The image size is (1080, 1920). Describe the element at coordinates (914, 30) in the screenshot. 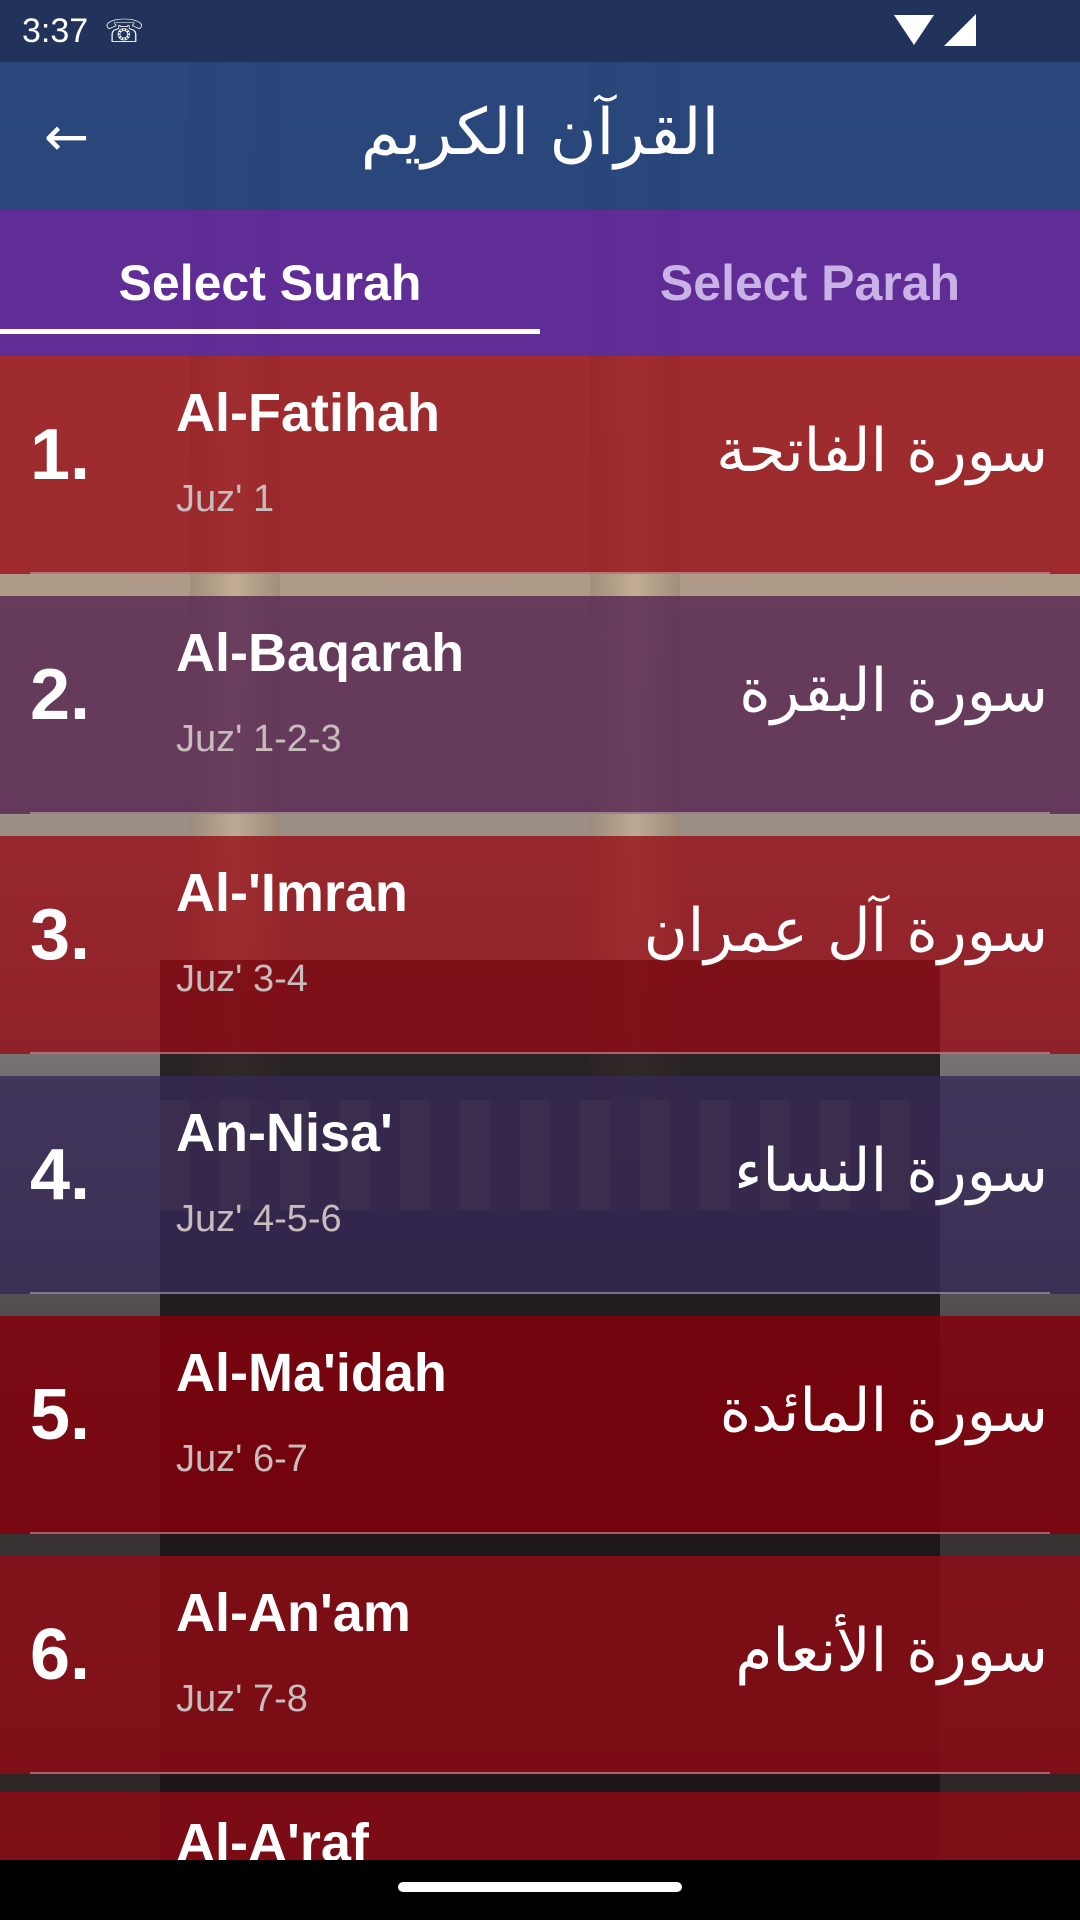

I see `wifi-icon` at that location.